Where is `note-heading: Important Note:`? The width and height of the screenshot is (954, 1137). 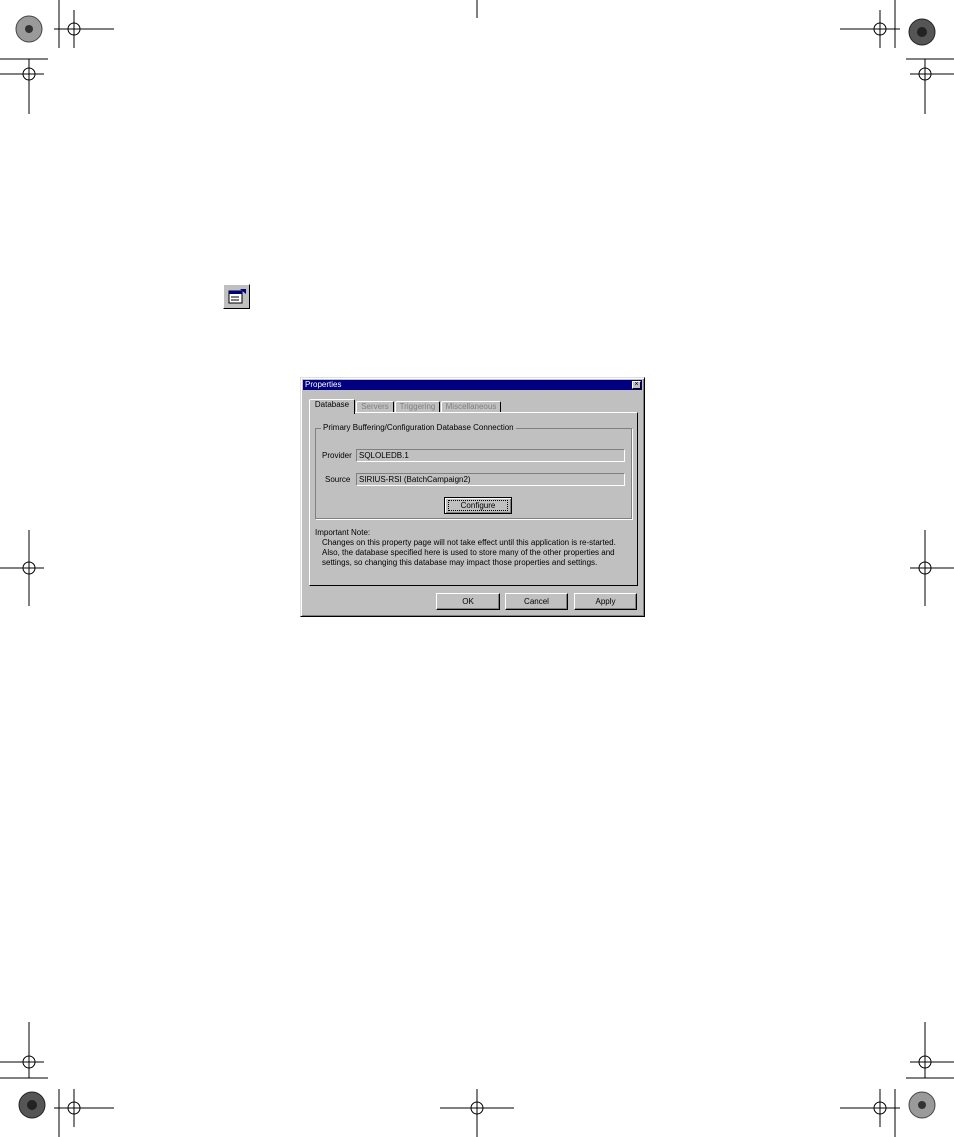
note-heading: Important Note: is located at coordinates (343, 532).